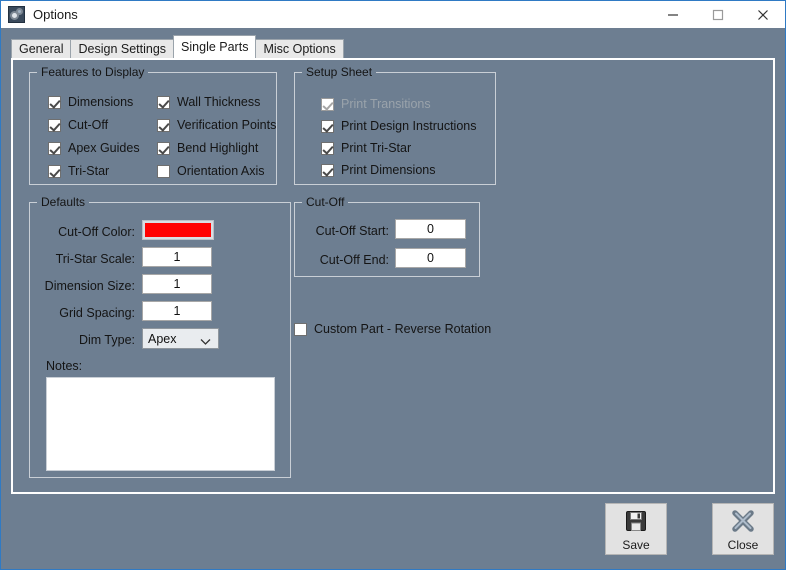  I want to click on checkbox-label: Orientation Axis, so click(221, 171).